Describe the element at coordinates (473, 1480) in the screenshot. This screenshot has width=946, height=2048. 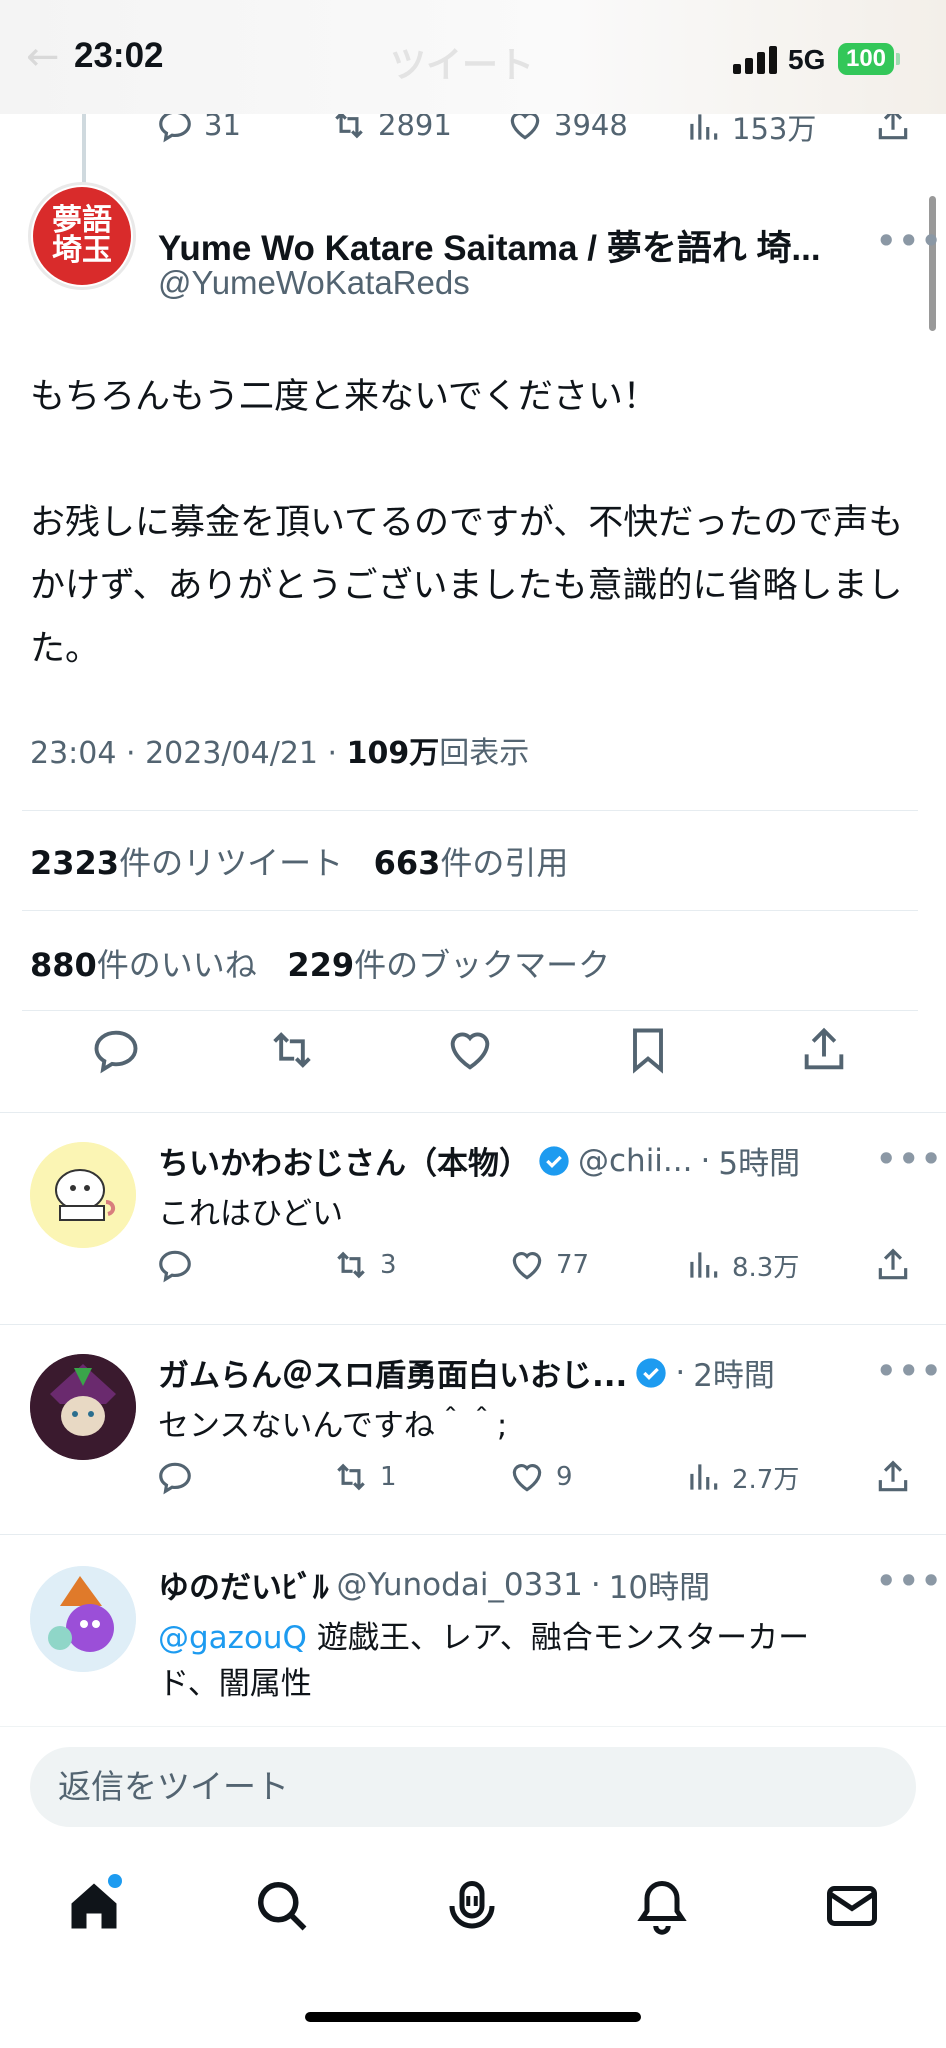
I see `reply-actions: 1 9 2.7万` at that location.